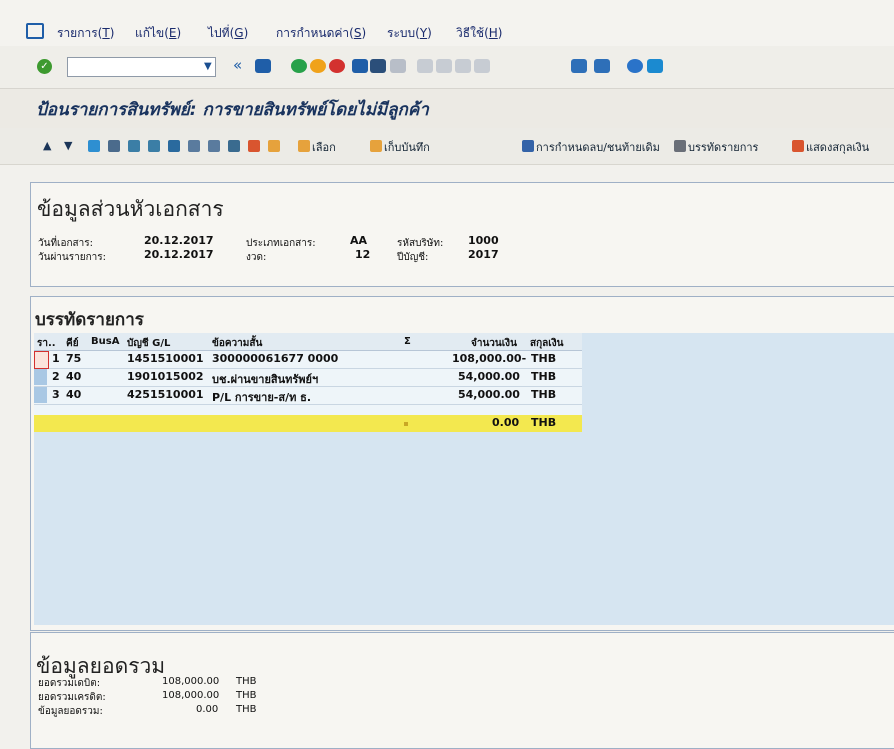 This screenshot has width=894, height=749. I want to click on layout-menu-icon, so click(655, 66).